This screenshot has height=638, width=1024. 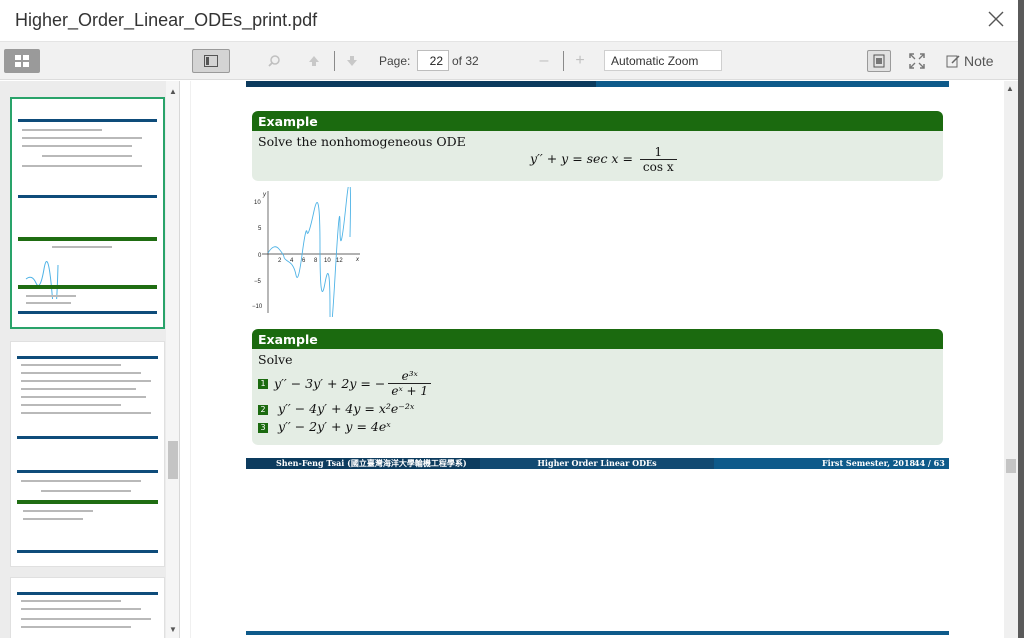 What do you see at coordinates (410, 383) in the screenshot?
I see `equation-fraction: e³ˣ eˣ + 1` at bounding box center [410, 383].